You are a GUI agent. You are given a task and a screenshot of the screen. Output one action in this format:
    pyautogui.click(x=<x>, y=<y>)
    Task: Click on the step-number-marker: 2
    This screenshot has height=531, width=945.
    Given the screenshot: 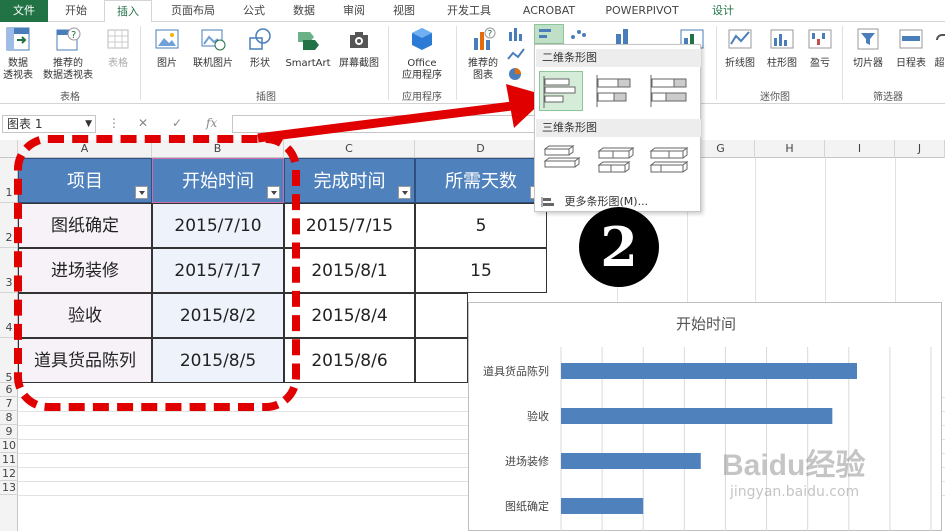 What is the action you would take?
    pyautogui.click(x=619, y=247)
    